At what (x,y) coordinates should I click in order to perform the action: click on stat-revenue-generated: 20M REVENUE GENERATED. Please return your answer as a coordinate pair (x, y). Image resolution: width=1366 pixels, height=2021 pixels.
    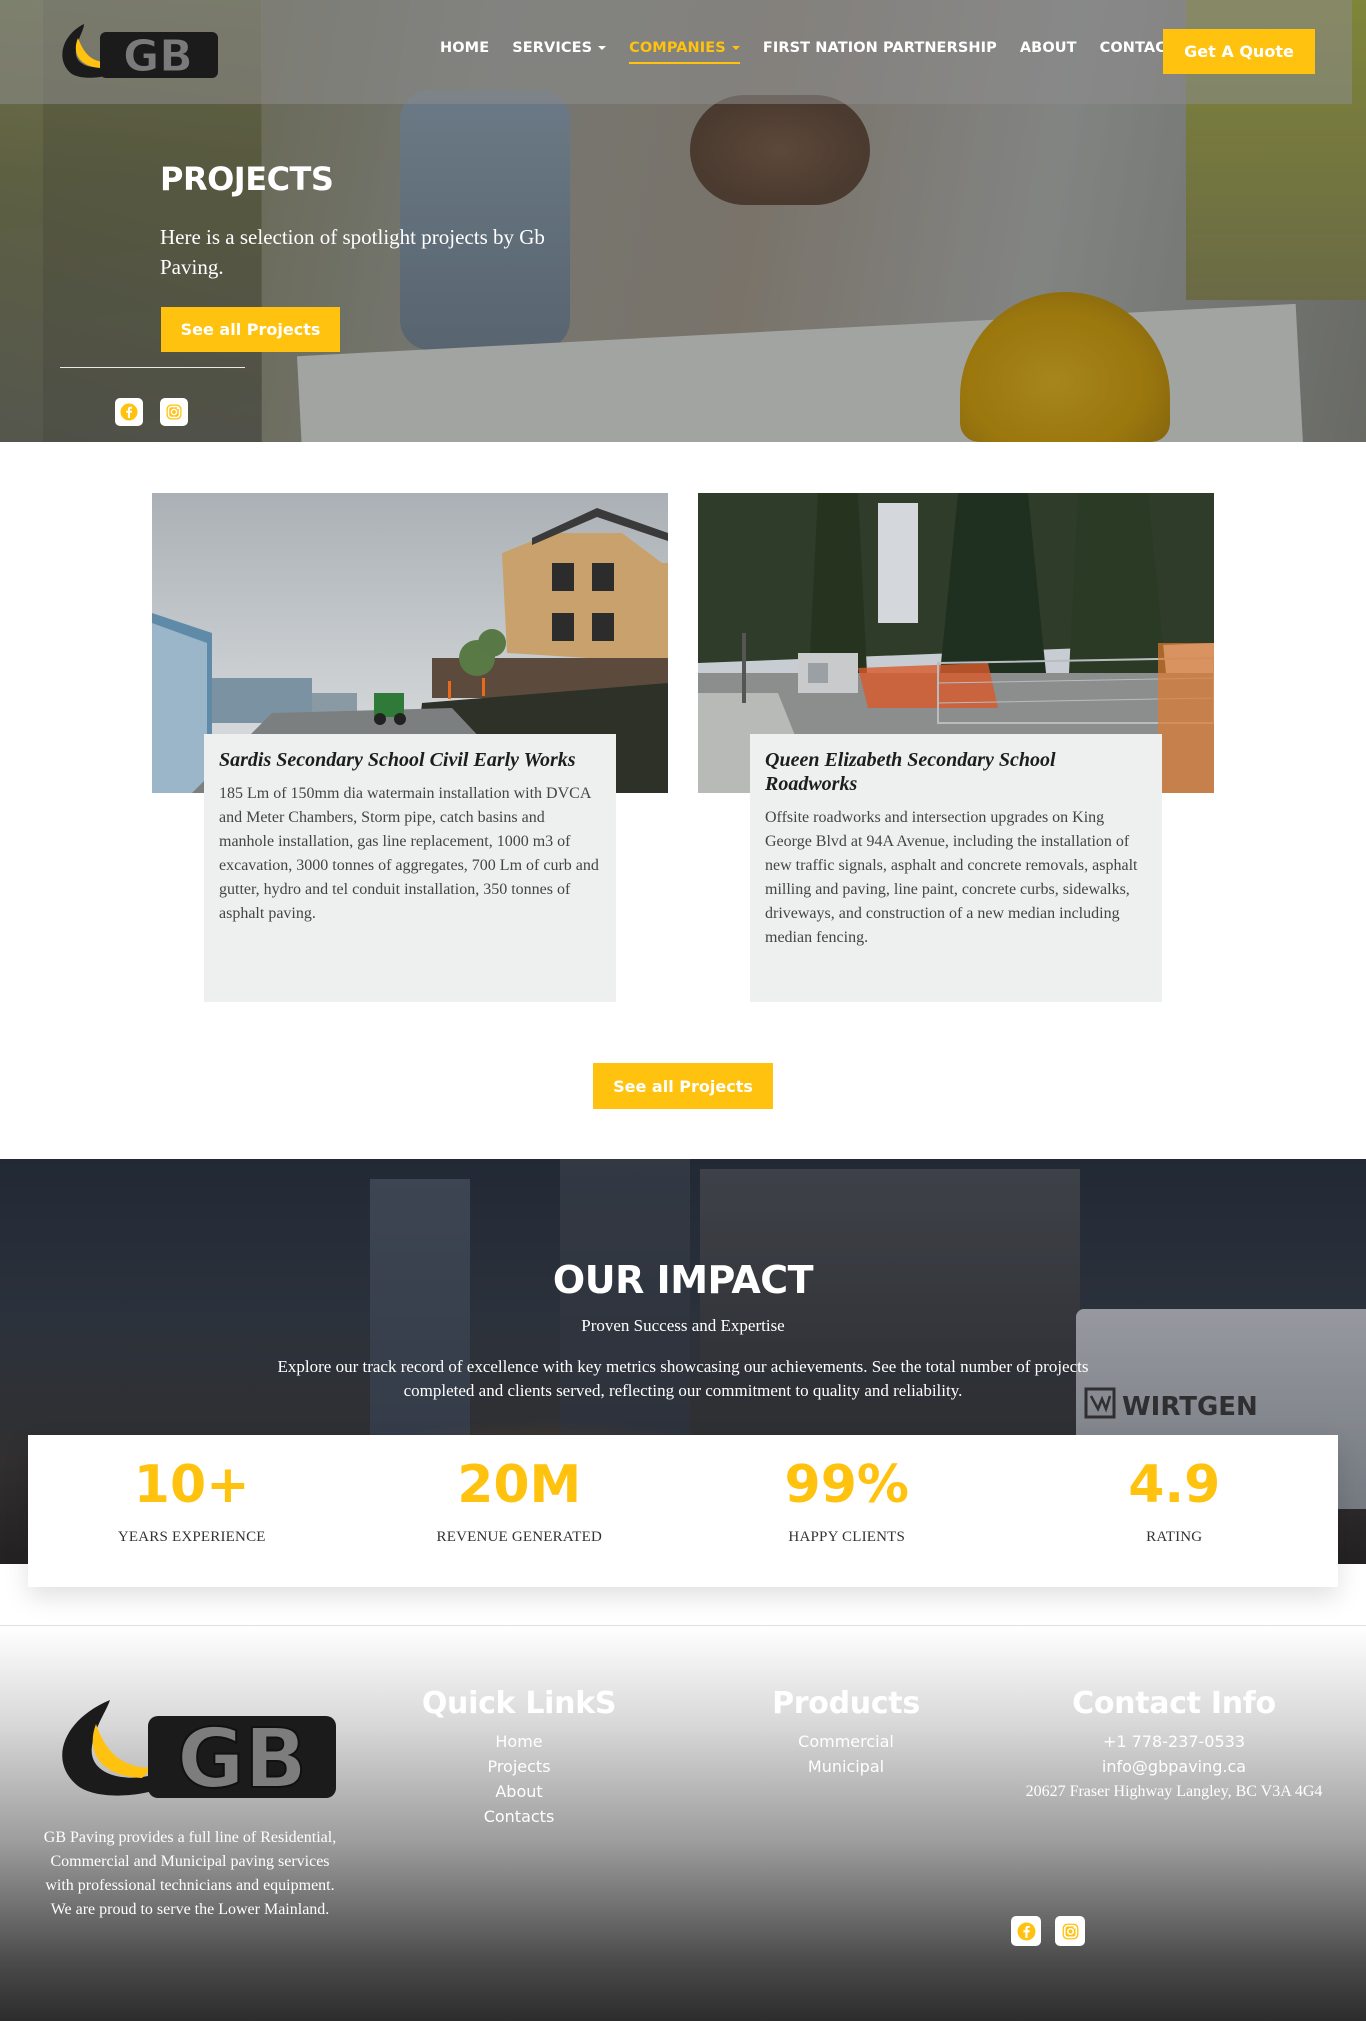
    Looking at the image, I should click on (520, 1511).